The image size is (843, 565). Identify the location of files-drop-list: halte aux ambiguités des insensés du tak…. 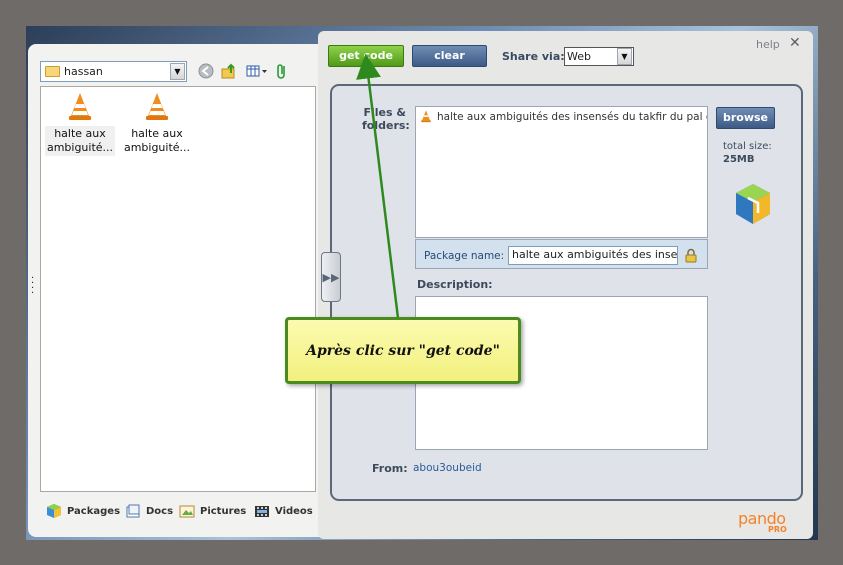
(561, 172).